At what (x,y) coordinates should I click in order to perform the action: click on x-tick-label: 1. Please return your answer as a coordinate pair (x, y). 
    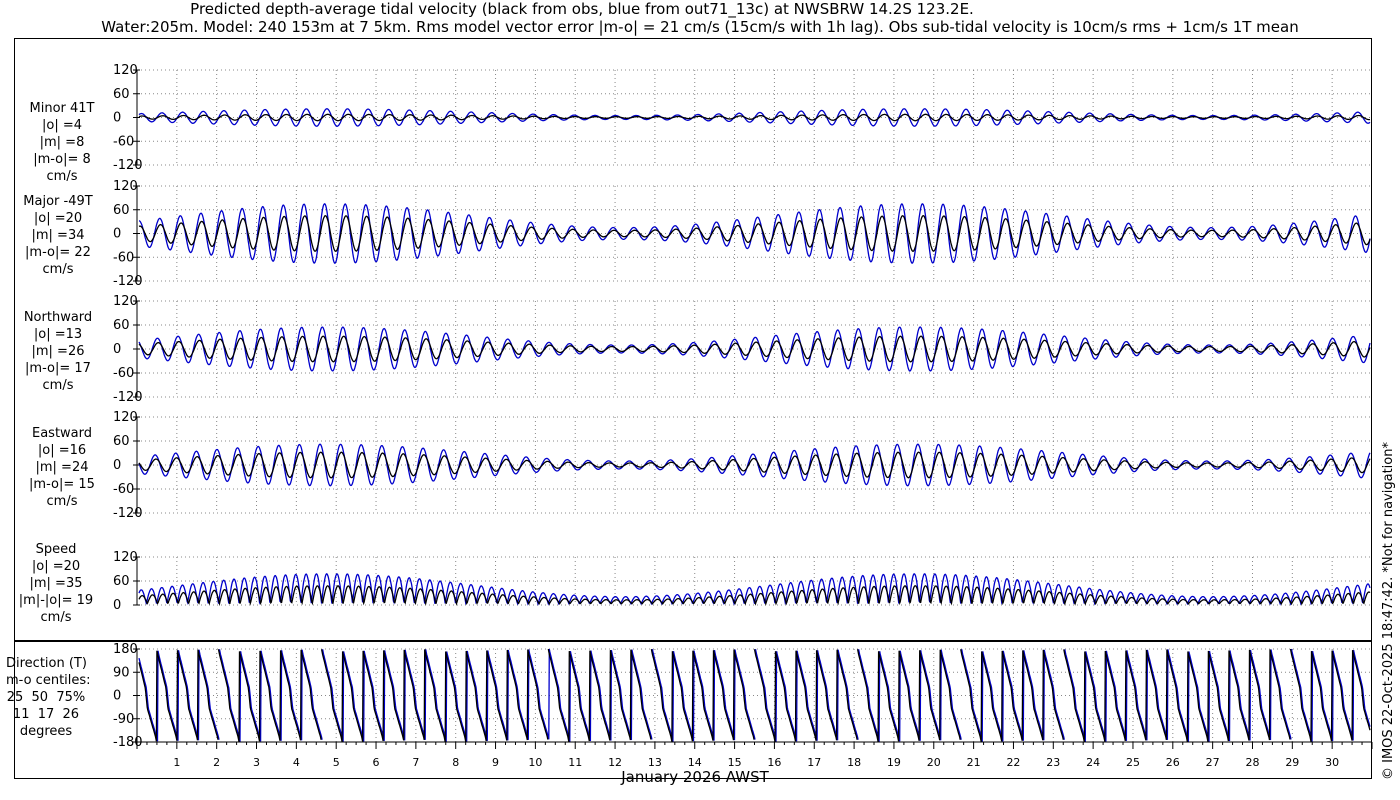
    Looking at the image, I should click on (176, 762).